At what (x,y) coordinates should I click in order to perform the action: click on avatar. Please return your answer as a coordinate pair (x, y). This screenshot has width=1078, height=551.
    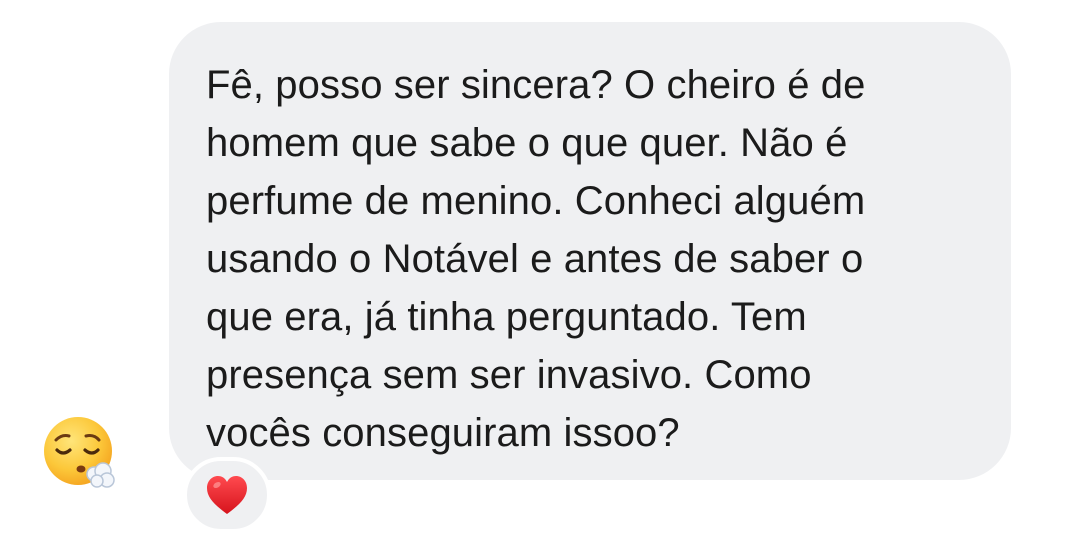
    Looking at the image, I should click on (80, 452).